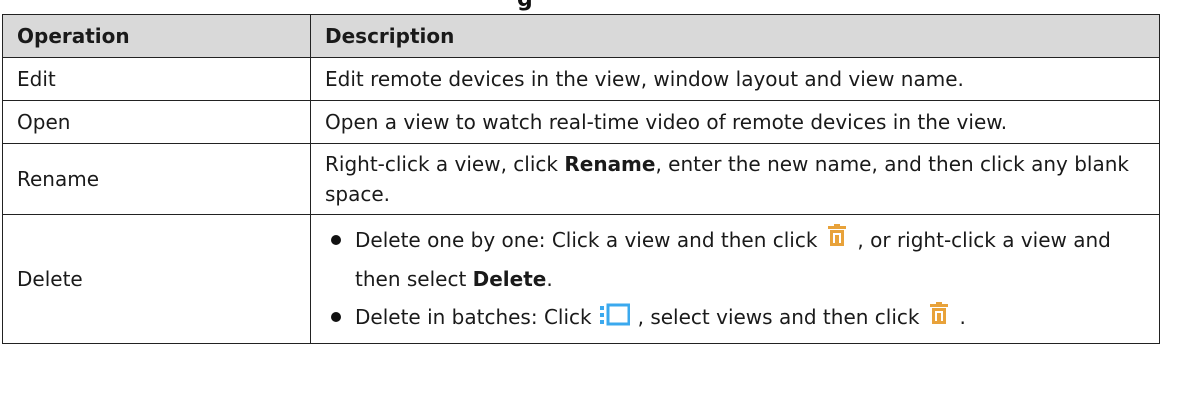 The image size is (1178, 401). I want to click on batch-select-icon, so click(615, 319).